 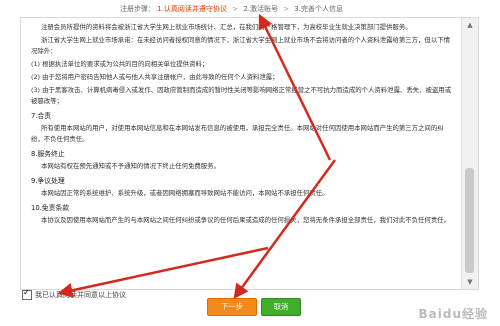 I want to click on step-2: 2.激活账号, so click(x=260, y=9).